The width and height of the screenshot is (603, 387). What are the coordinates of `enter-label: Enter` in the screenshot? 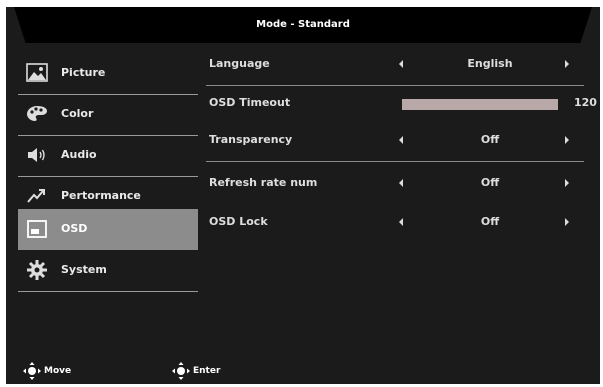 It's located at (207, 370).